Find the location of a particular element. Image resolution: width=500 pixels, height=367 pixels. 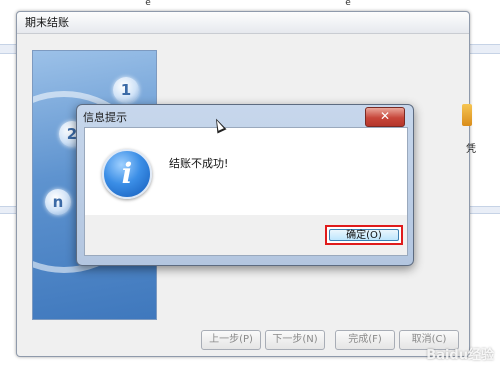

right-edge-label: 凭 is located at coordinates (471, 149).